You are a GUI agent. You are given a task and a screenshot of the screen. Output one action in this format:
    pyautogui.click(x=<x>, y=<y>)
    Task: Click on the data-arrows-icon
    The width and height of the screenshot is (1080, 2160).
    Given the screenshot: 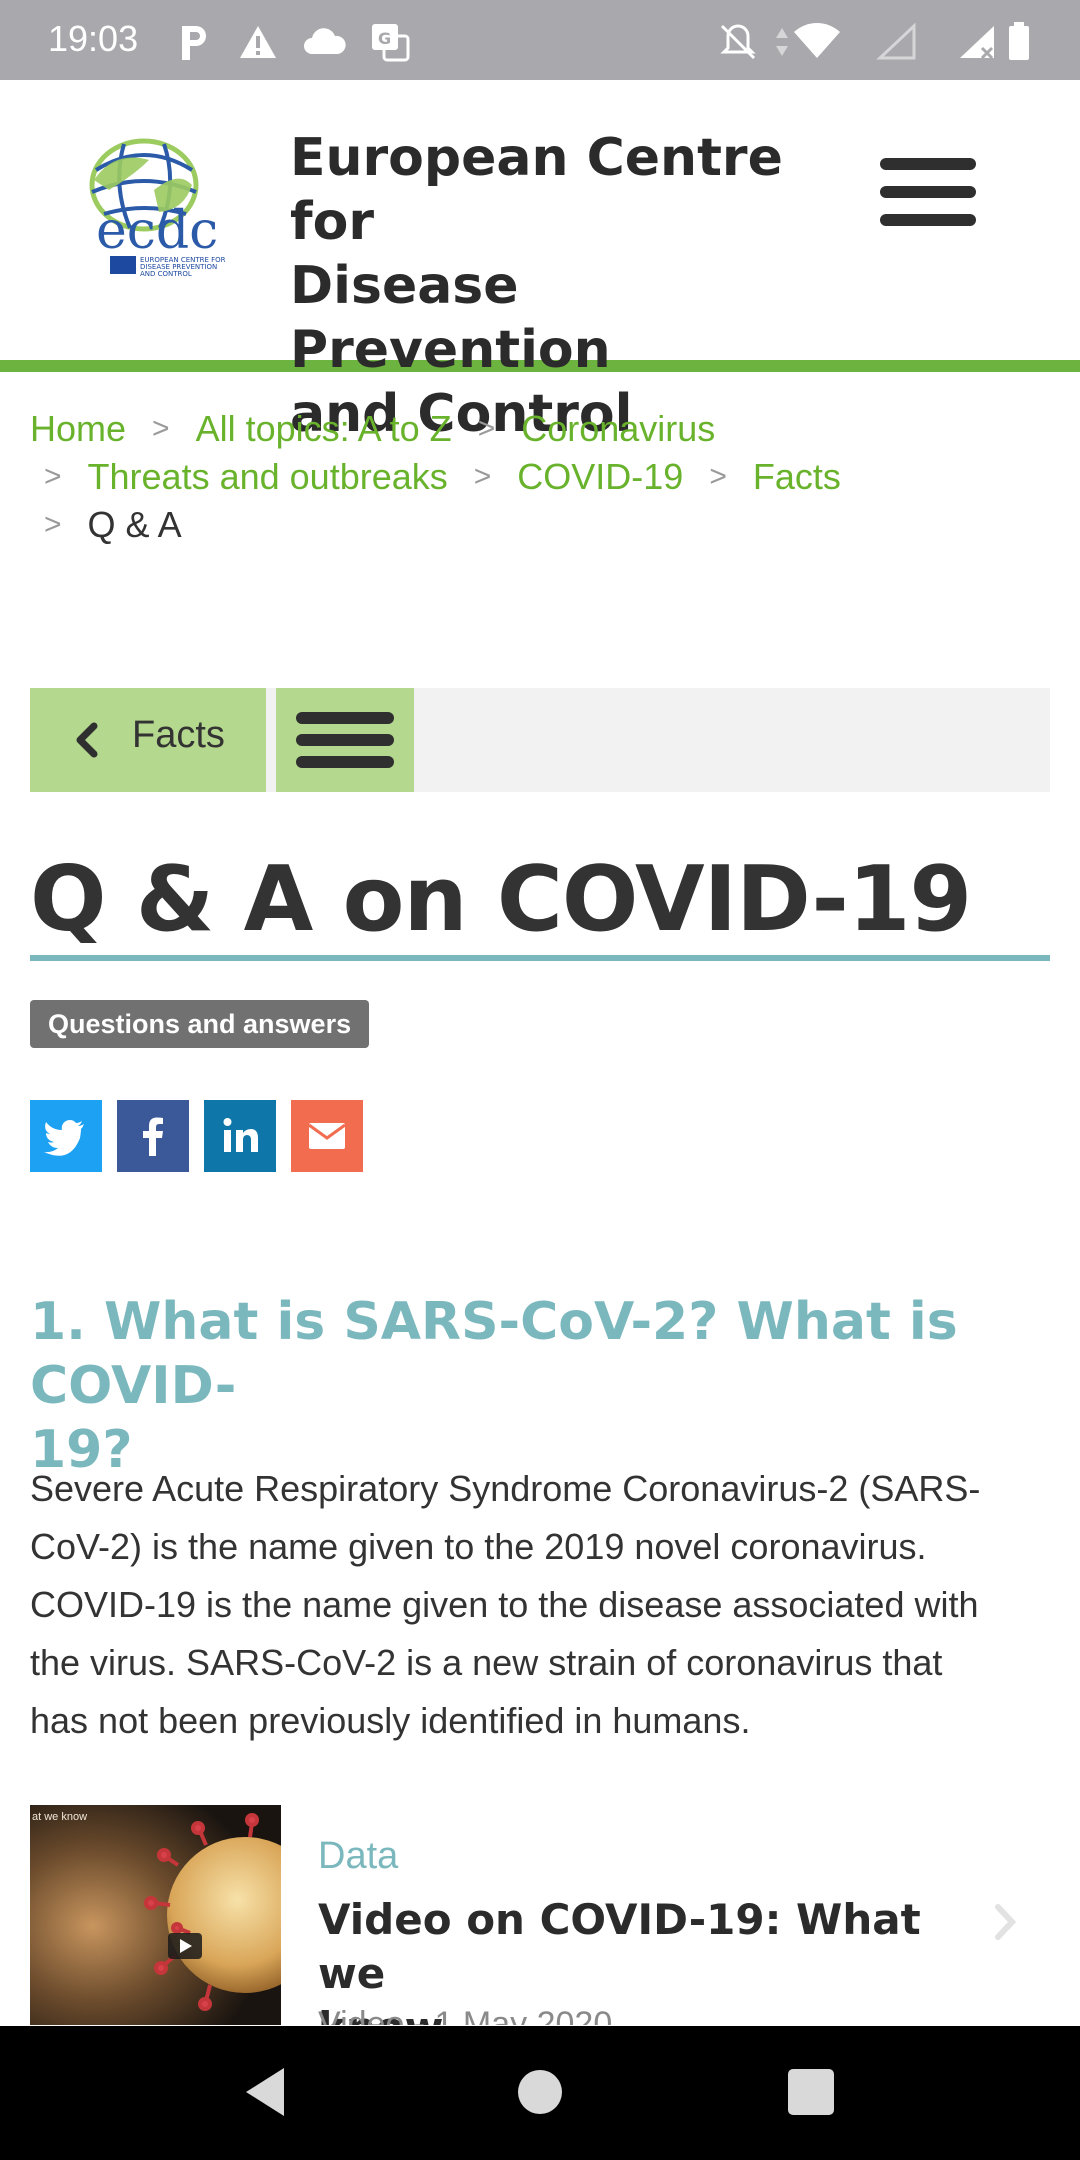 What is the action you would take?
    pyautogui.click(x=782, y=42)
    